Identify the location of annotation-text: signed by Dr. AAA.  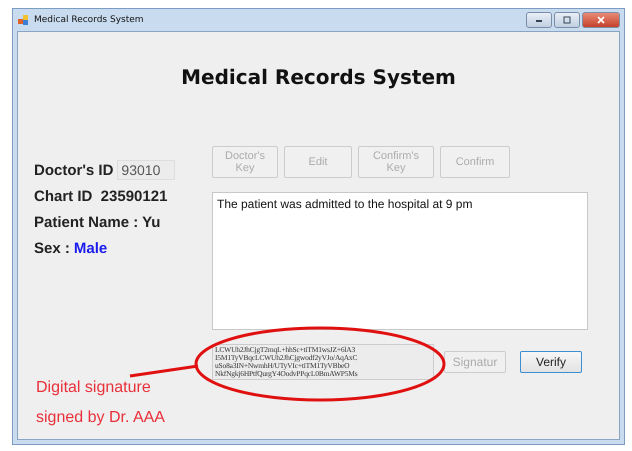
(101, 418).